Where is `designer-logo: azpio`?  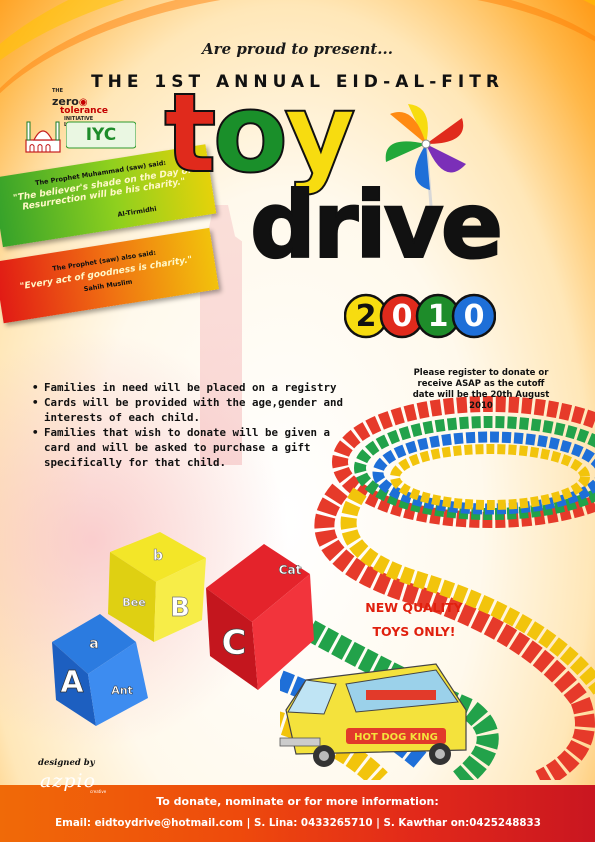
designer-logo: azpio is located at coordinates (68, 781).